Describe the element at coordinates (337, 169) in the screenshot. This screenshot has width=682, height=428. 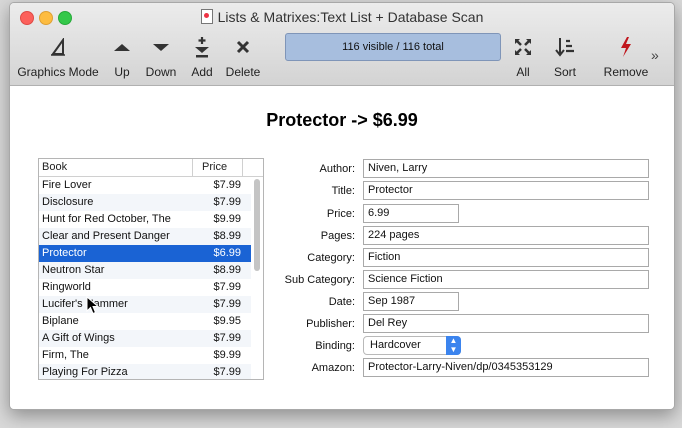
I see `author-label: Author:` at that location.